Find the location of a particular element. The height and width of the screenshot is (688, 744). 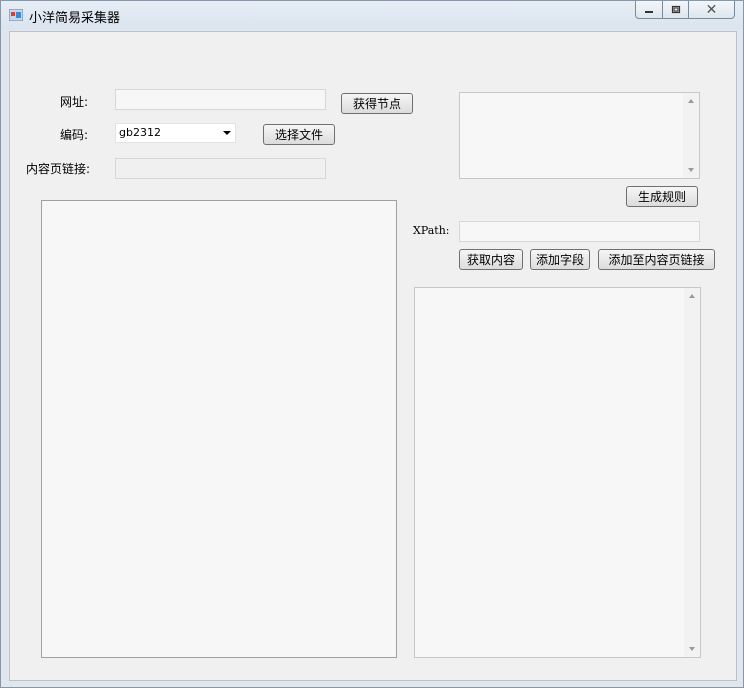

add-to-content-link-button: 添加至内容页链接 is located at coordinates (656, 259).